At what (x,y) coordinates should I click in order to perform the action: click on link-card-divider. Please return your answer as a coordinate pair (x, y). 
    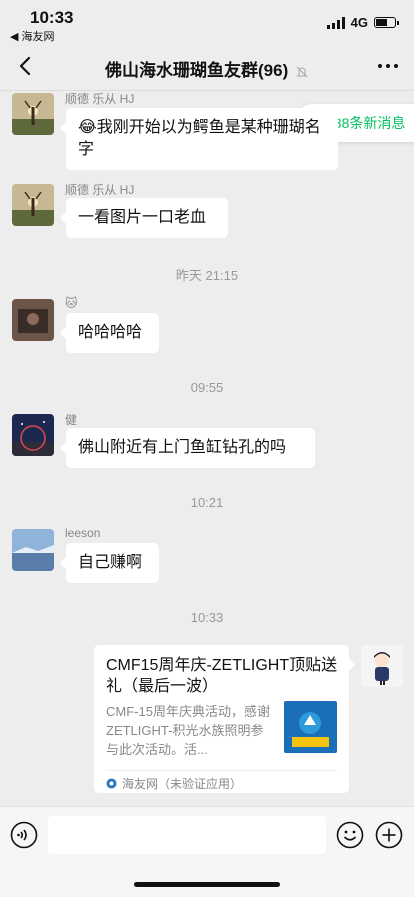
    Looking at the image, I should click on (221, 770).